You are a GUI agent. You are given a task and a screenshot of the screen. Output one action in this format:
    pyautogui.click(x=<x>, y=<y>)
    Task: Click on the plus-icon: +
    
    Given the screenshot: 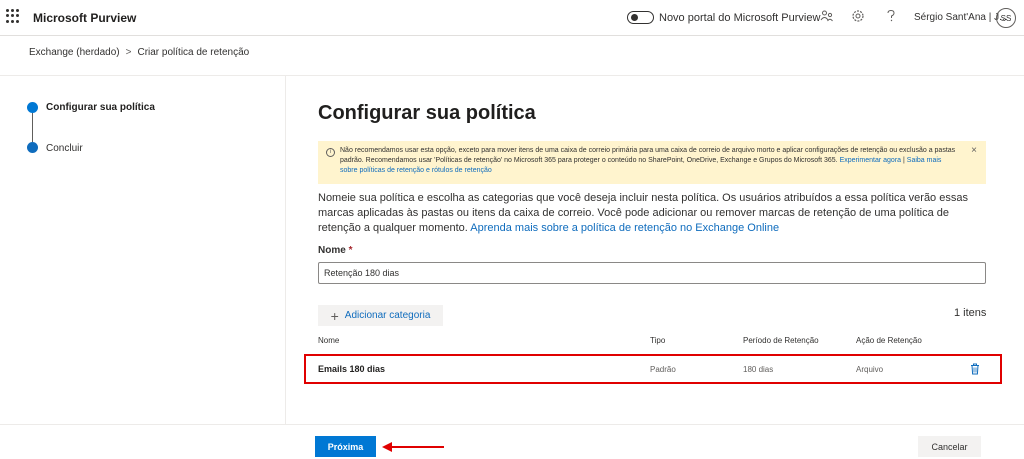 What is the action you would take?
    pyautogui.click(x=334, y=315)
    